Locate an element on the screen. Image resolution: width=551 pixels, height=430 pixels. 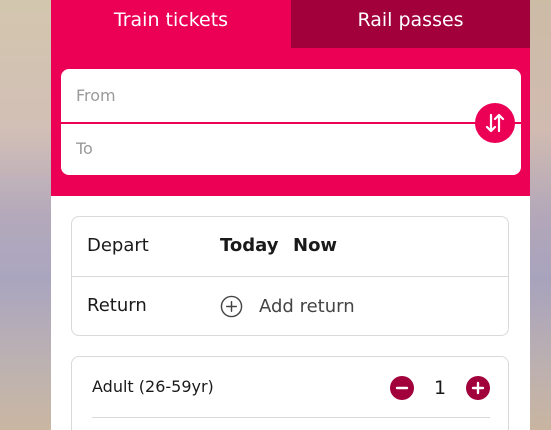
from-input is located at coordinates (291, 95).